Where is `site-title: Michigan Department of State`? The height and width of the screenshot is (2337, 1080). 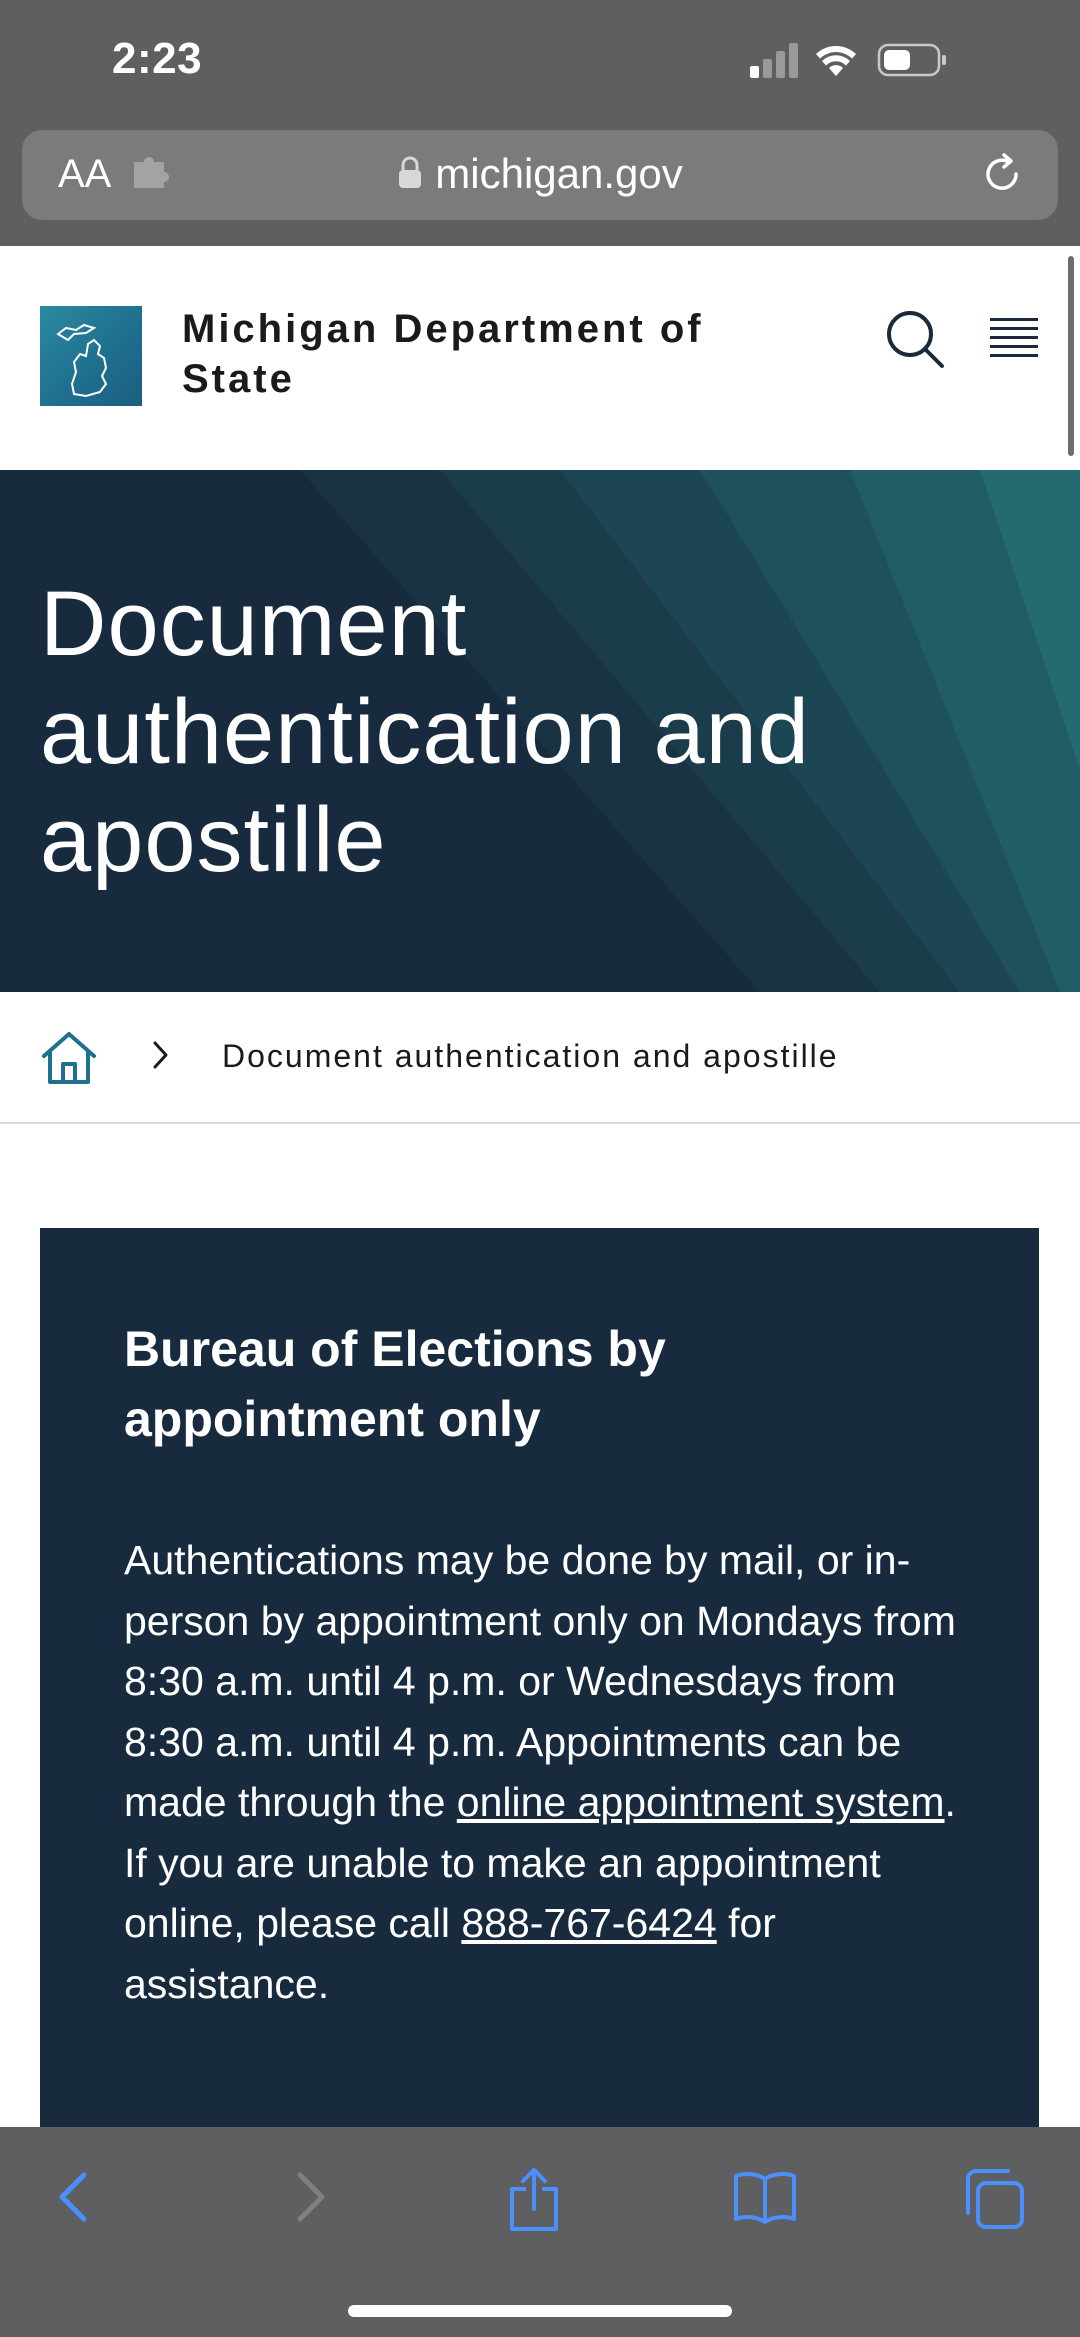 site-title: Michigan Department of State is located at coordinates (492, 354).